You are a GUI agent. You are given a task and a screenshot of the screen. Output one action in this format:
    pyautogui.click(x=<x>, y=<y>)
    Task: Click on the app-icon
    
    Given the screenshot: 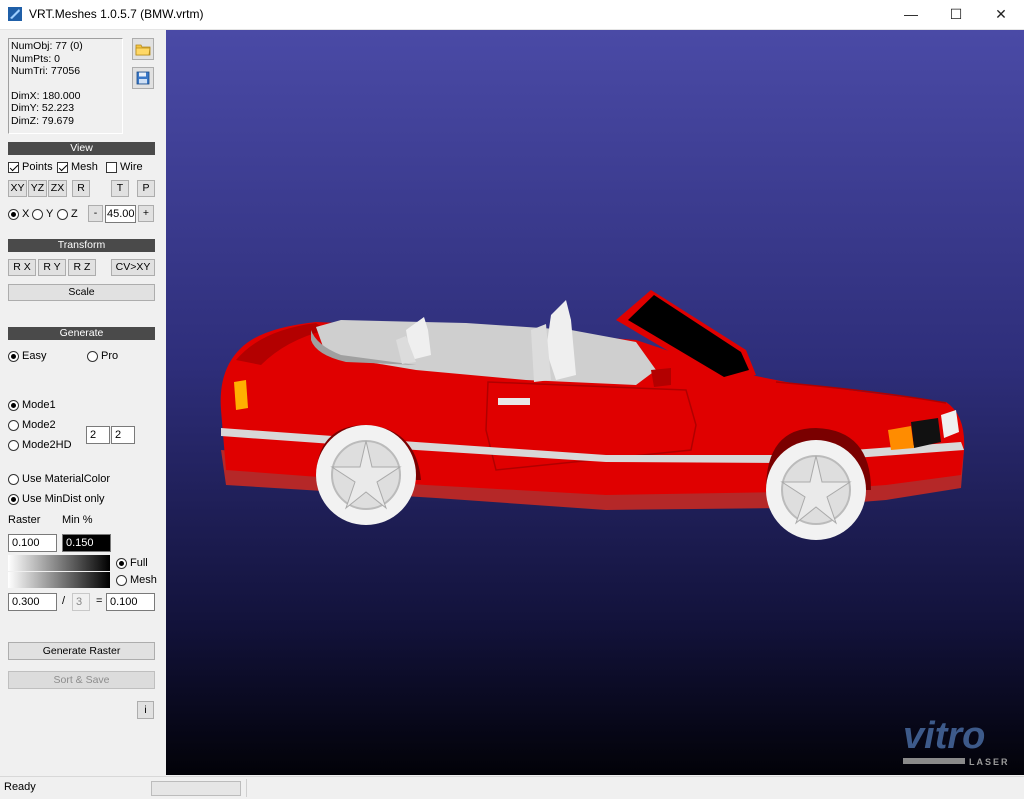 What is the action you would take?
    pyautogui.click(x=15, y=14)
    